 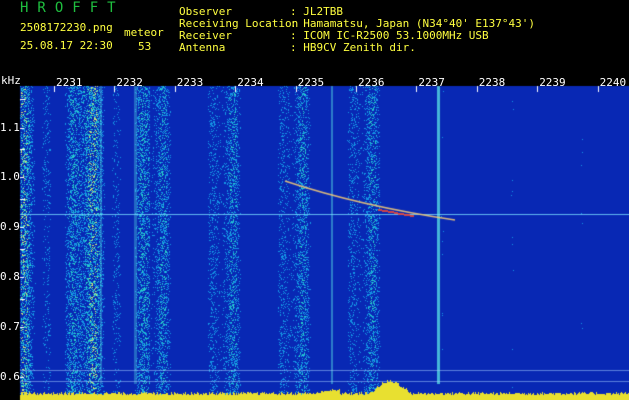 I want to click on x-tick-label: 2238, so click(x=492, y=82).